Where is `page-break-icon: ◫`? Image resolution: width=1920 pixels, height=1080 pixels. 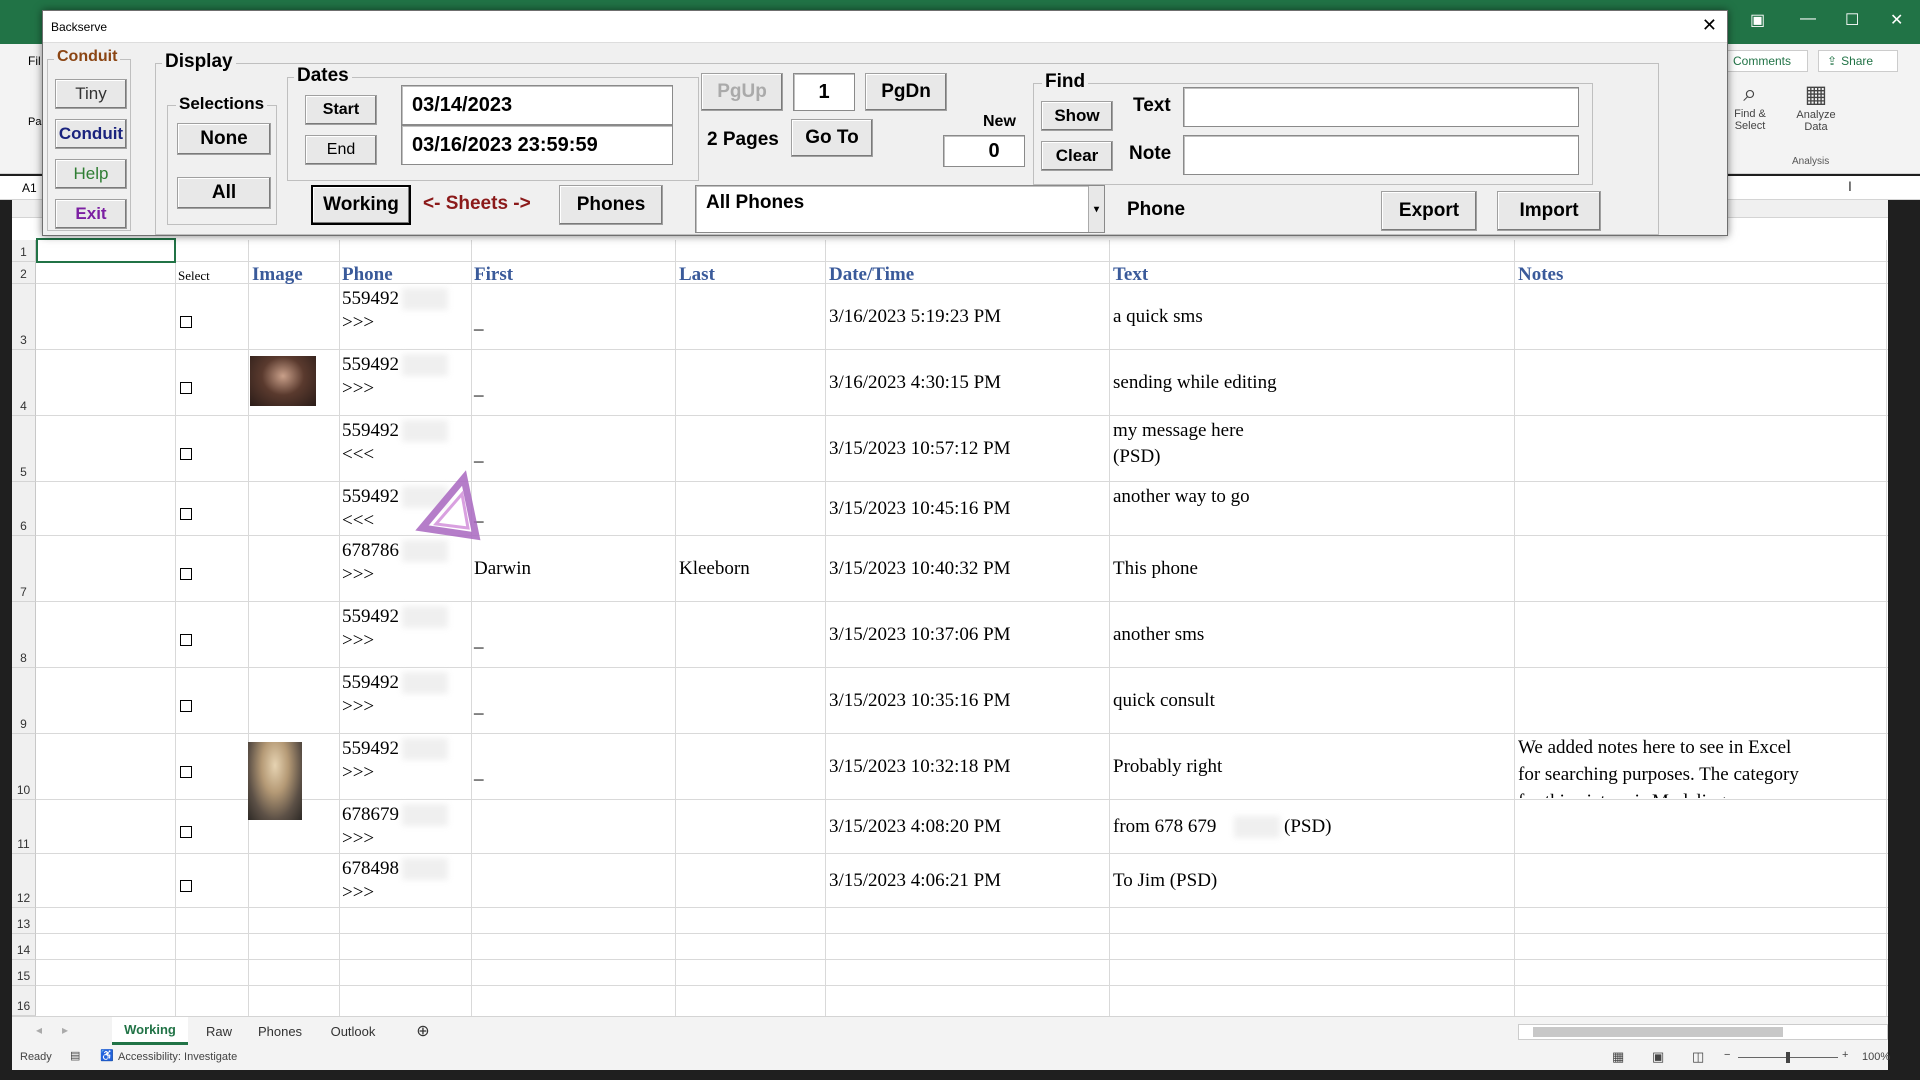 page-break-icon: ◫ is located at coordinates (1698, 1057).